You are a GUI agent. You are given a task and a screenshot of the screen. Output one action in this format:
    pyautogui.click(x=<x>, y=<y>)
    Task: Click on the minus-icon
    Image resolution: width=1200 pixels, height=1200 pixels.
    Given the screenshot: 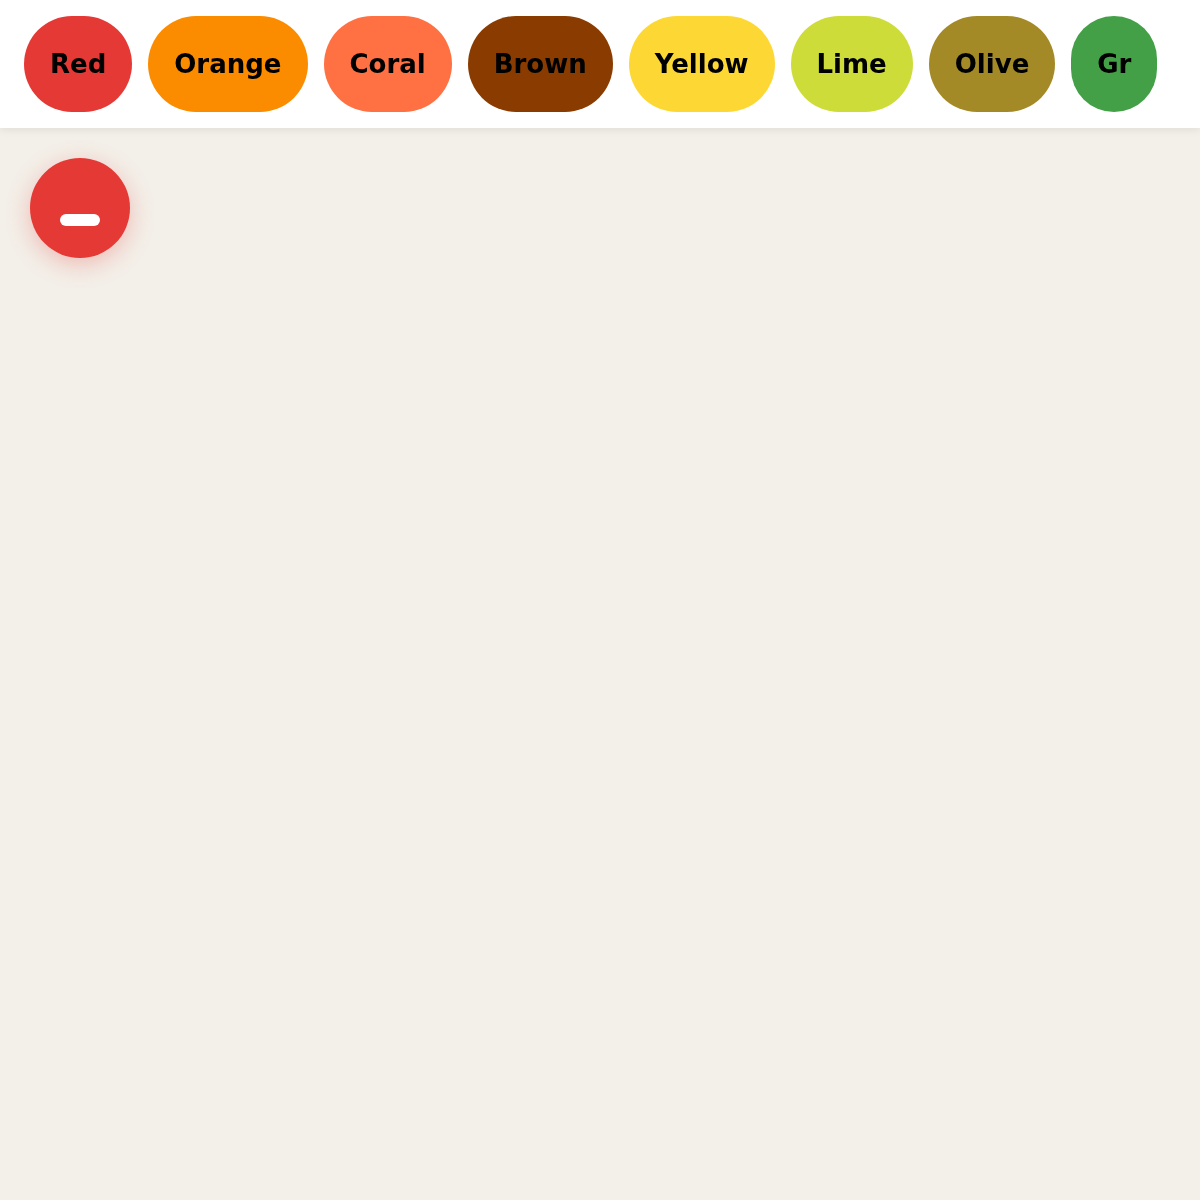 What is the action you would take?
    pyautogui.click(x=80, y=219)
    